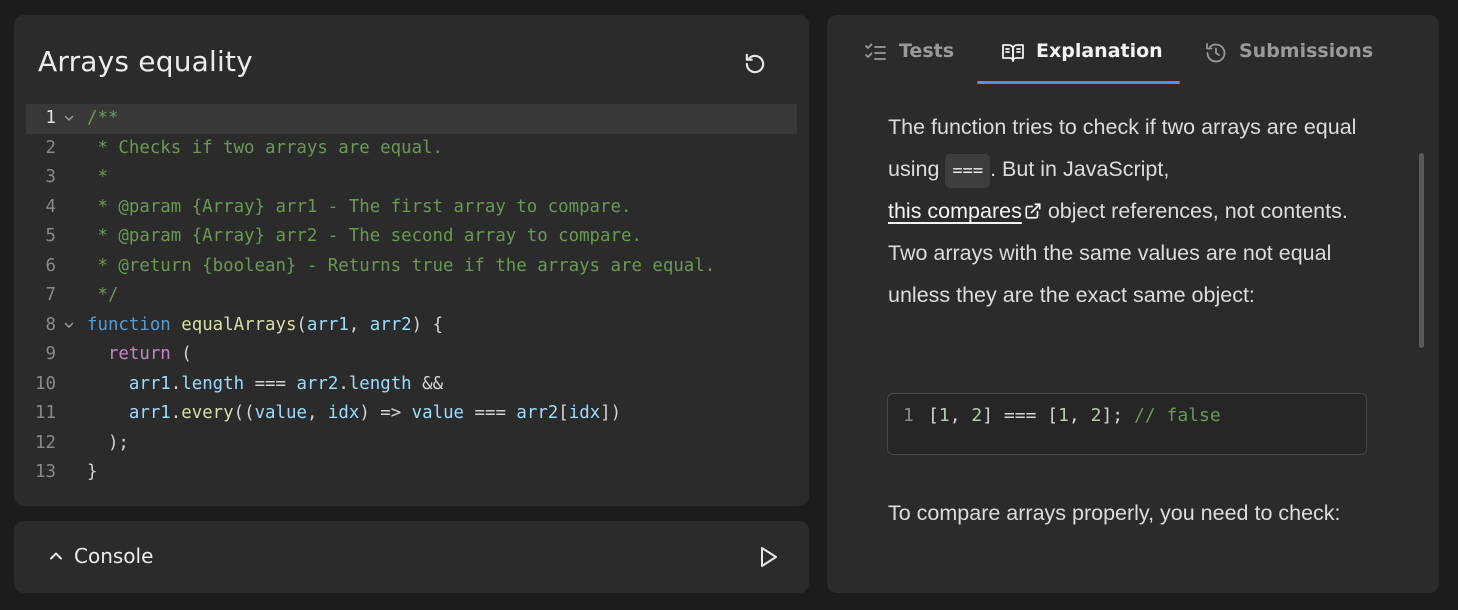 The height and width of the screenshot is (610, 1458). What do you see at coordinates (149, 354) in the screenshot?
I see `code-text: return (` at bounding box center [149, 354].